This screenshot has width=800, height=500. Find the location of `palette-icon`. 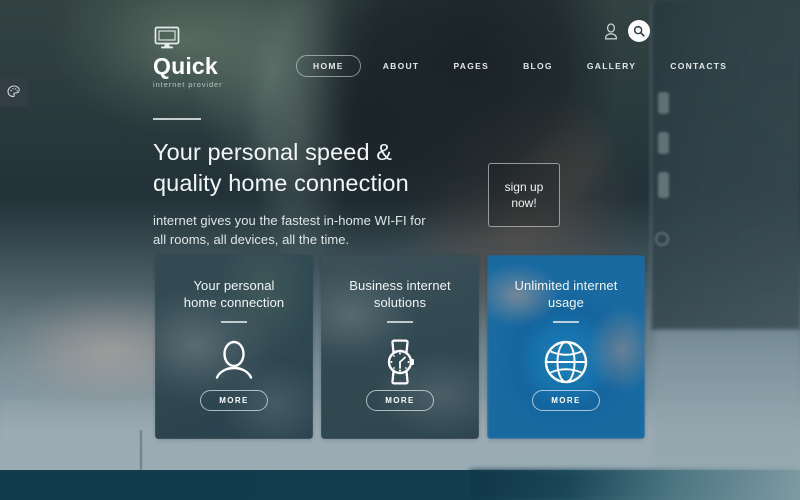

palette-icon is located at coordinates (13, 91).